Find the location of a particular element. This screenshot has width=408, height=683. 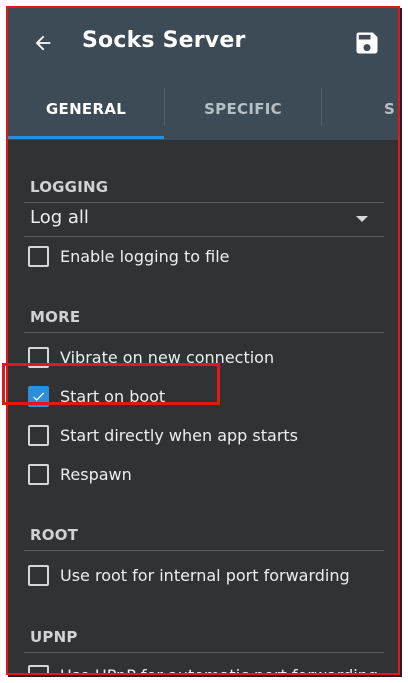

save-button is located at coordinates (367, 43).